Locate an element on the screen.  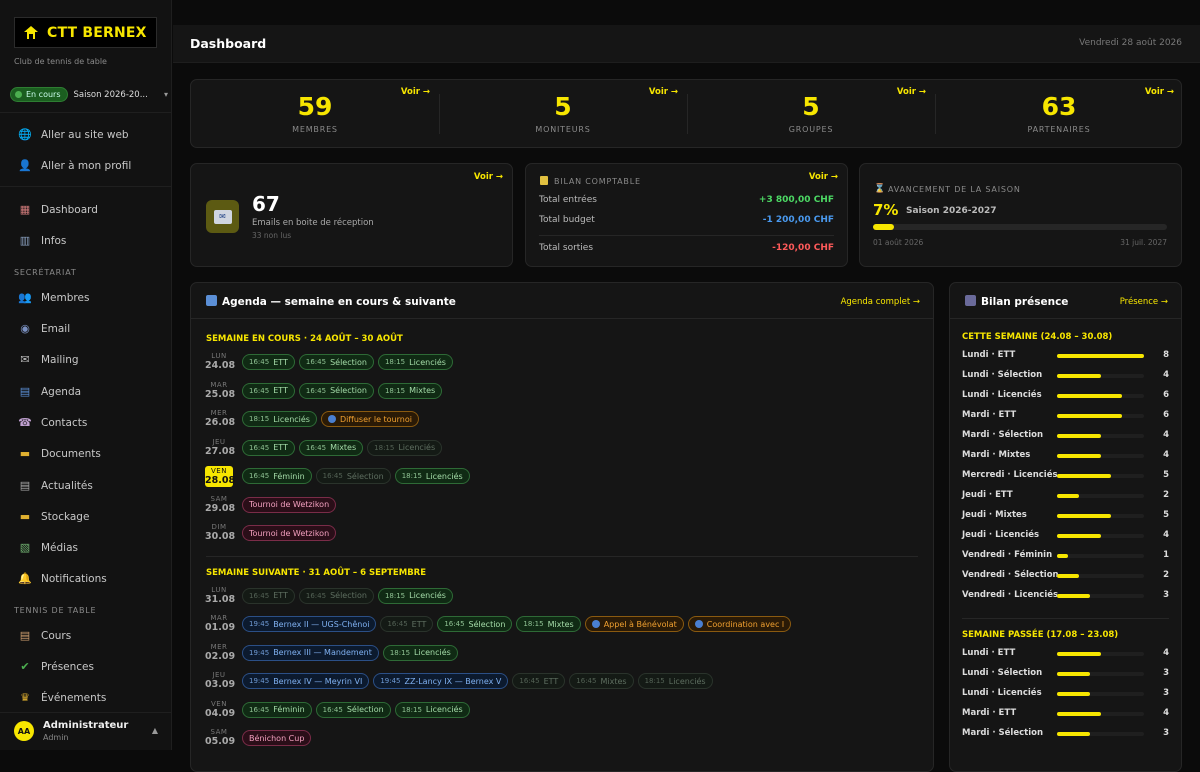
day-date: 28.08 is located at coordinates (220, 480).